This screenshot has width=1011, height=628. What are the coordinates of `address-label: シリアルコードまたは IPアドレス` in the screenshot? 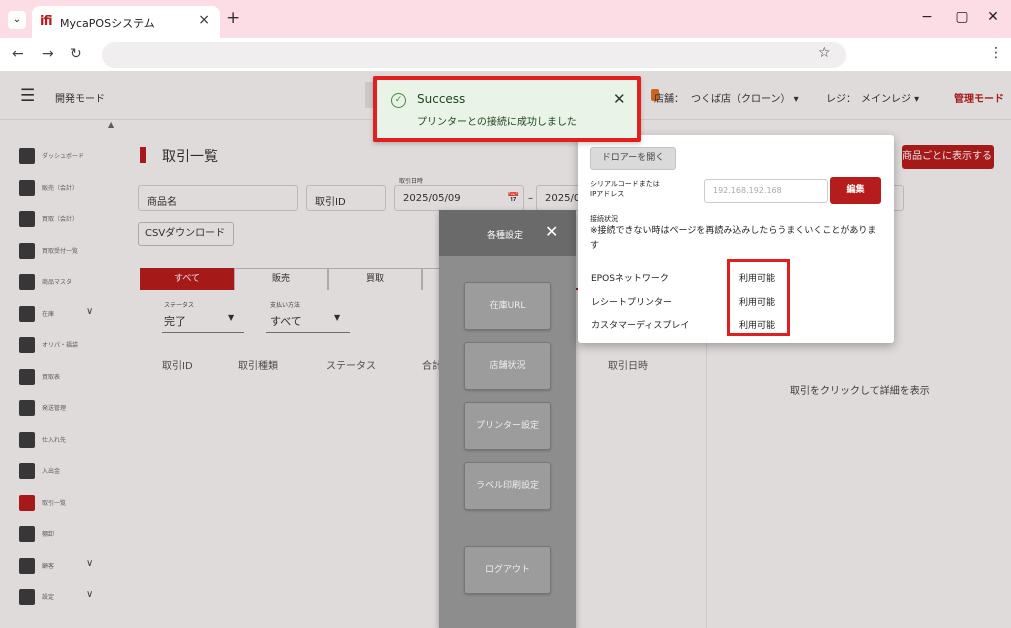 It's located at (625, 189).